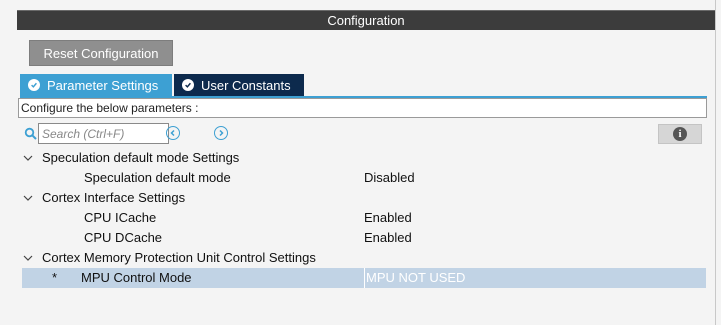 This screenshot has height=325, width=721. I want to click on param-name: CPU DCache, so click(123, 237).